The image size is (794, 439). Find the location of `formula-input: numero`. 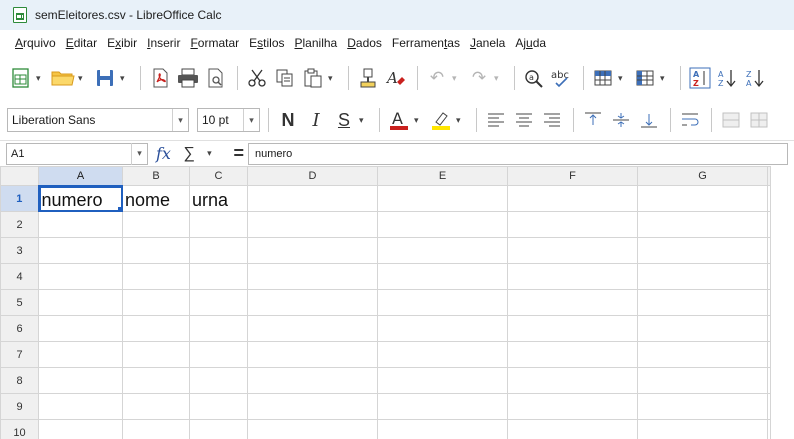

formula-input: numero is located at coordinates (518, 153).